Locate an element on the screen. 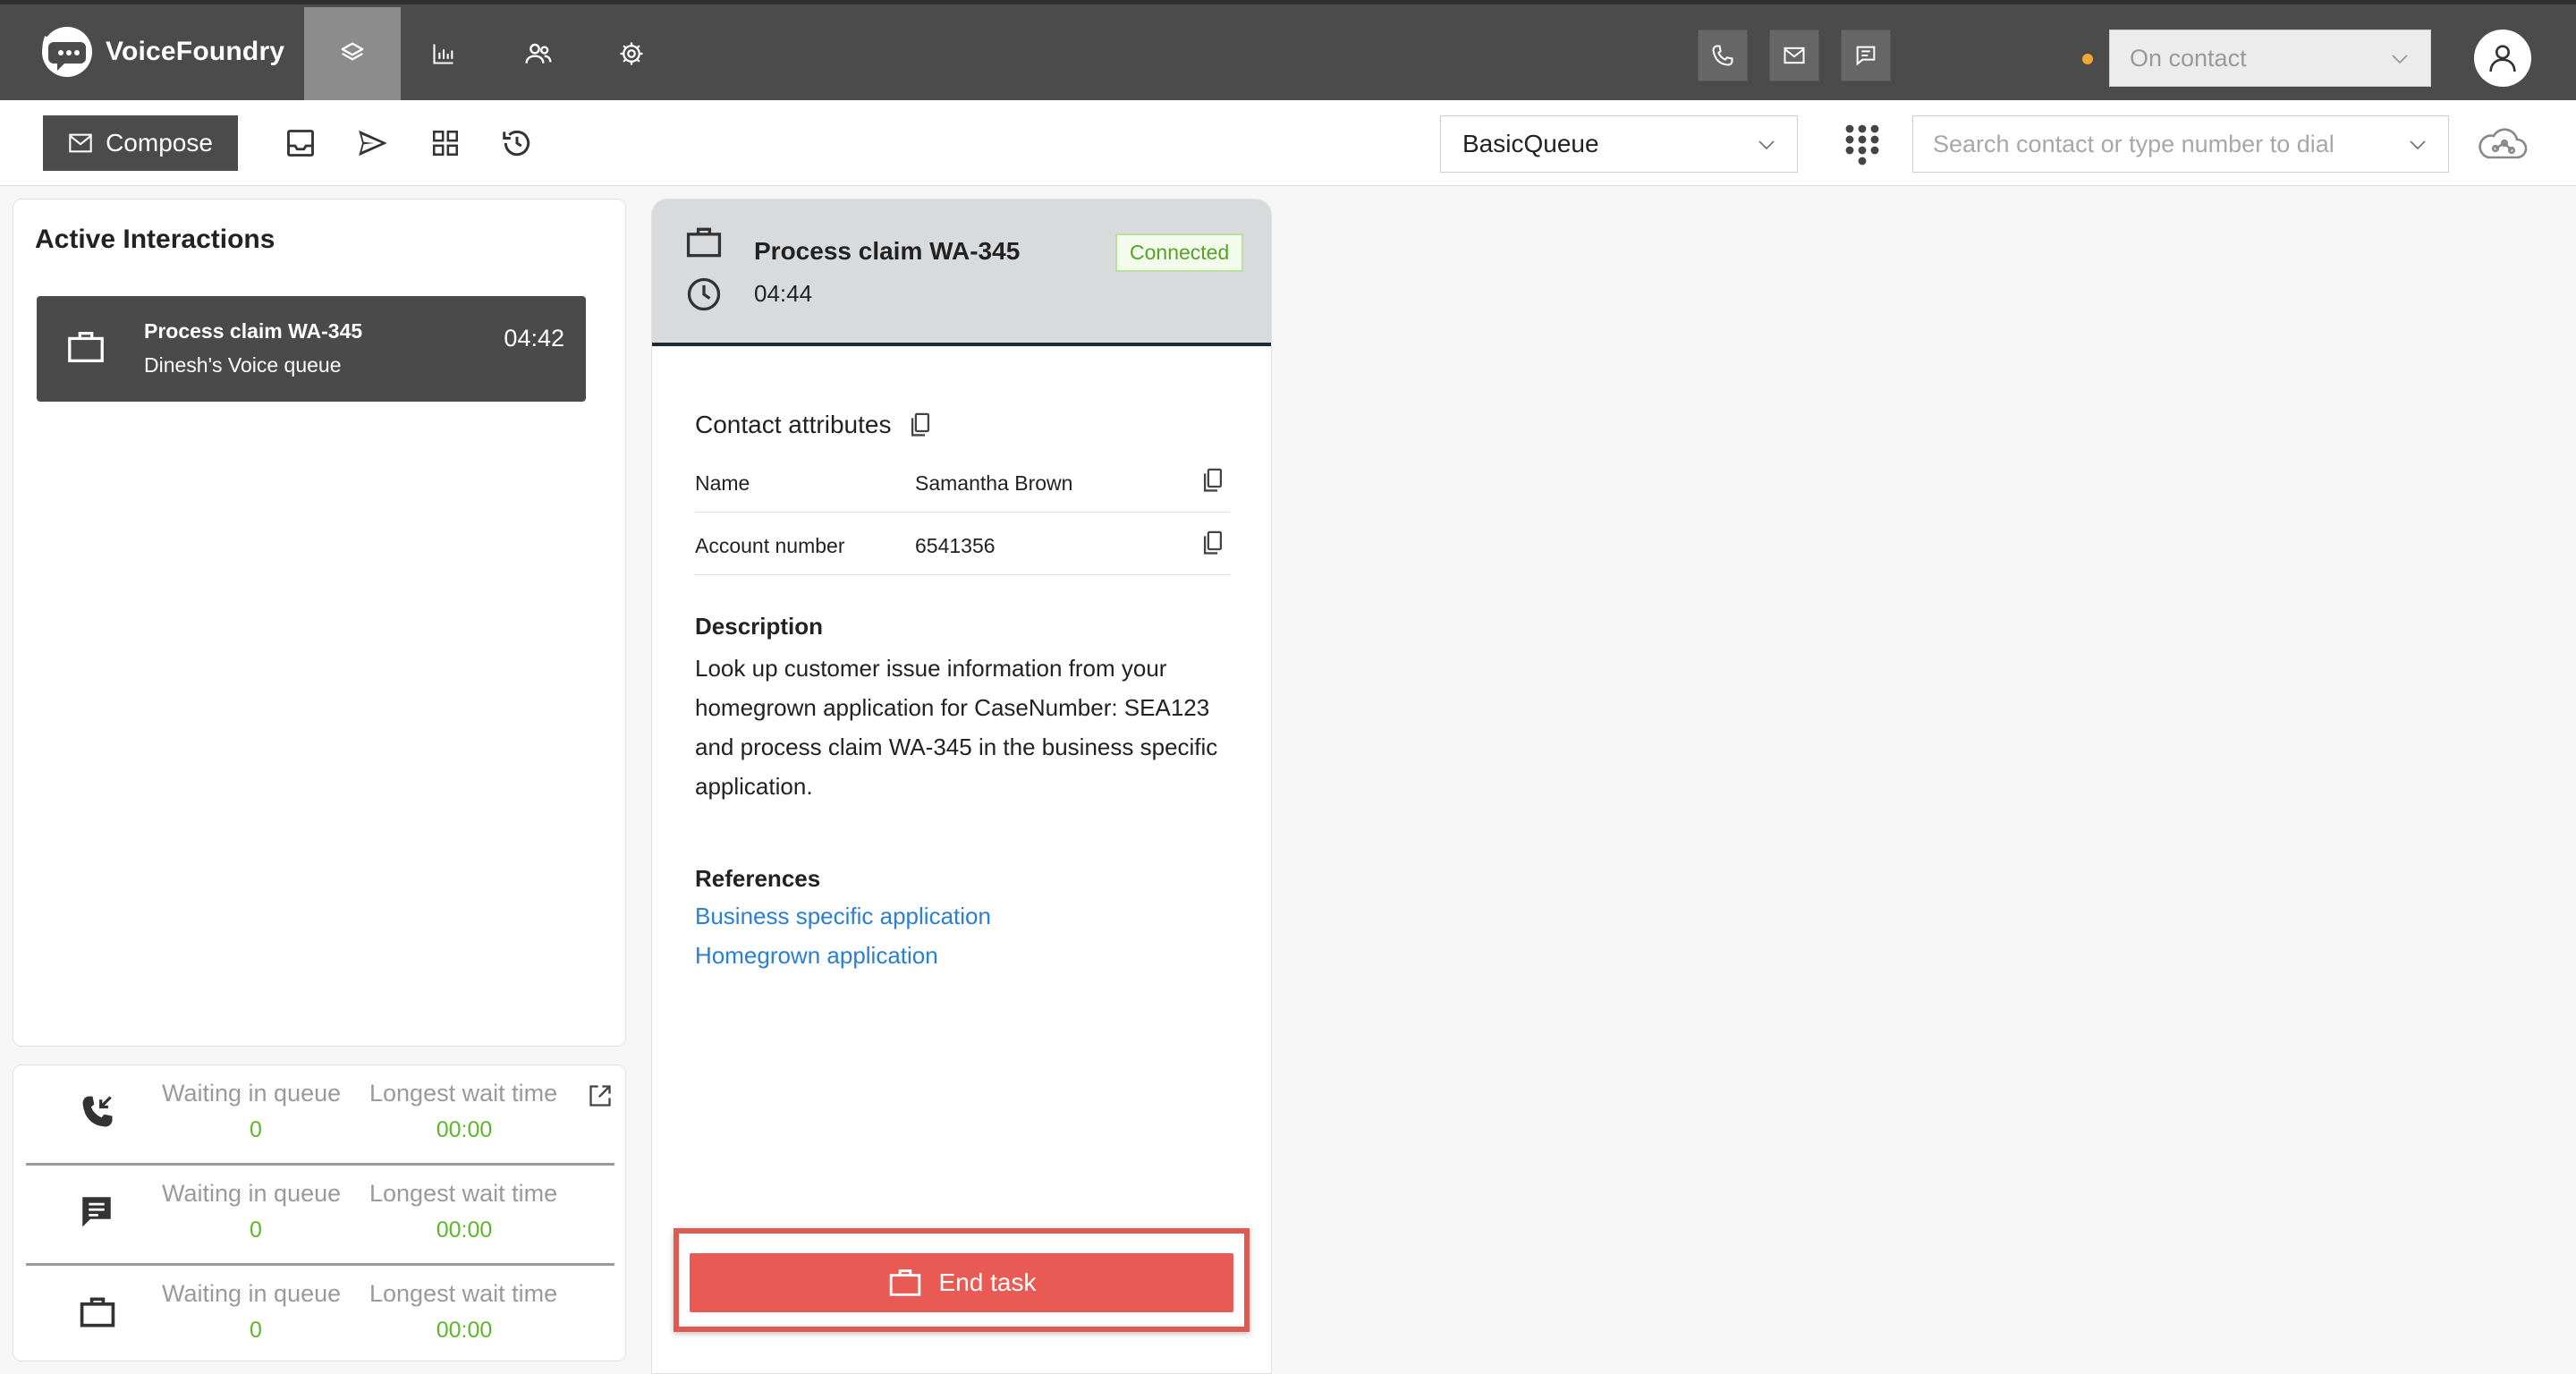 This screenshot has height=1374, width=2576. contact-attributes-header: Contact attributes is located at coordinates (813, 425).